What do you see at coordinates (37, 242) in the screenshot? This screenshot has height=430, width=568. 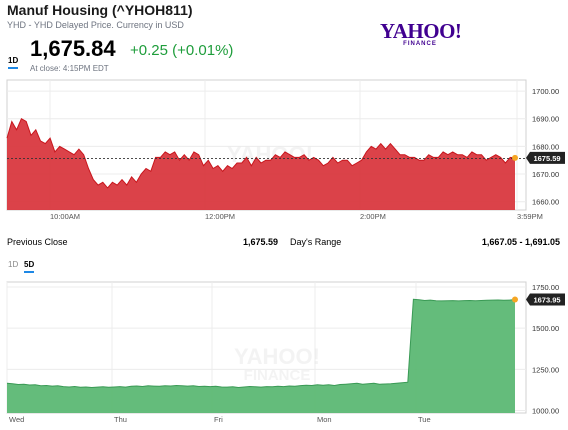 I see `previous-close-label: Previous Close` at bounding box center [37, 242].